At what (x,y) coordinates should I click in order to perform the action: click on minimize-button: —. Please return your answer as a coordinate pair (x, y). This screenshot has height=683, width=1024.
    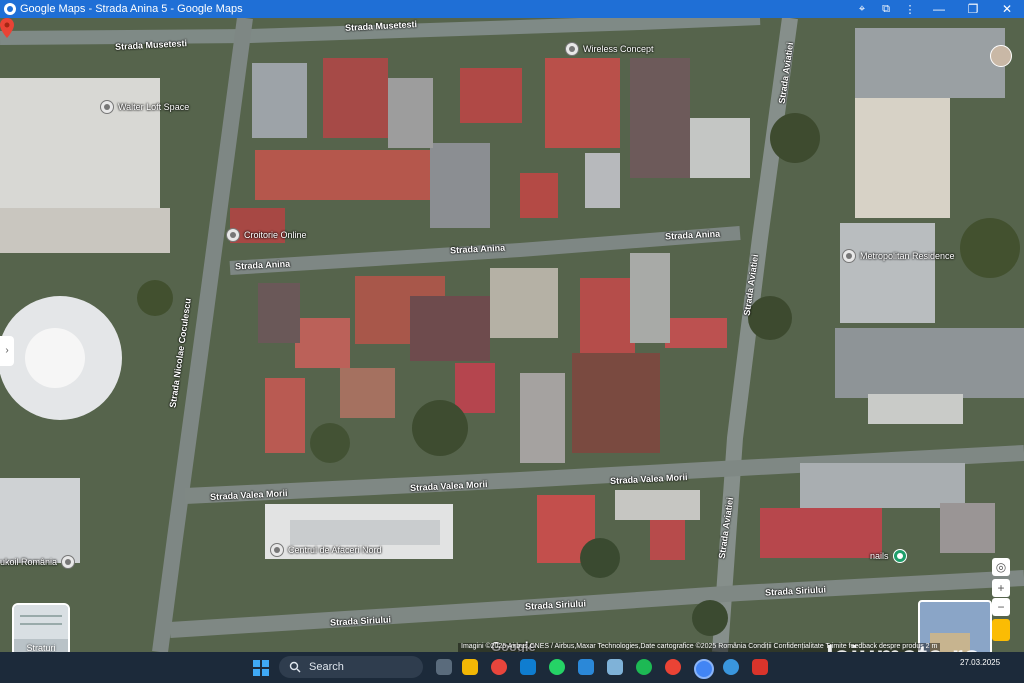
    Looking at the image, I should click on (939, 9).